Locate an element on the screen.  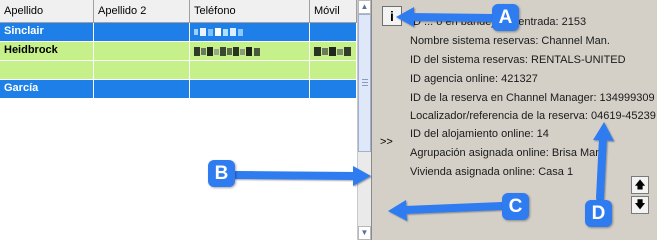
table-row is located at coordinates (178, 70).